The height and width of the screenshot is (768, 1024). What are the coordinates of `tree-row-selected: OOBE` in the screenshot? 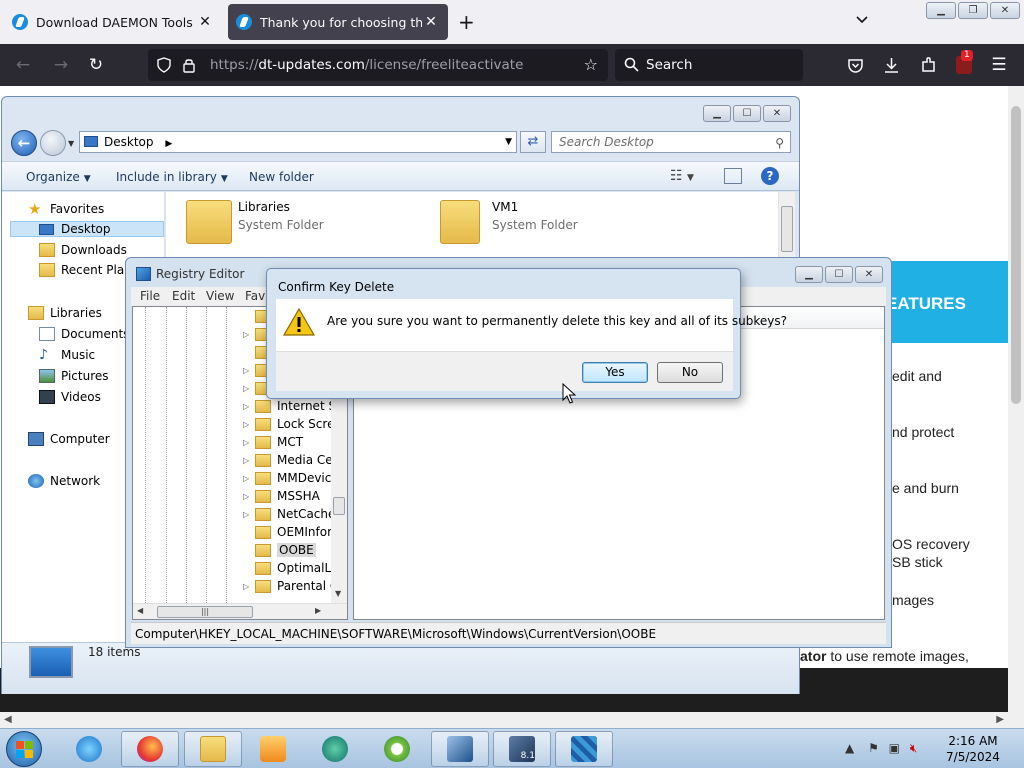 It's located at (279, 550).